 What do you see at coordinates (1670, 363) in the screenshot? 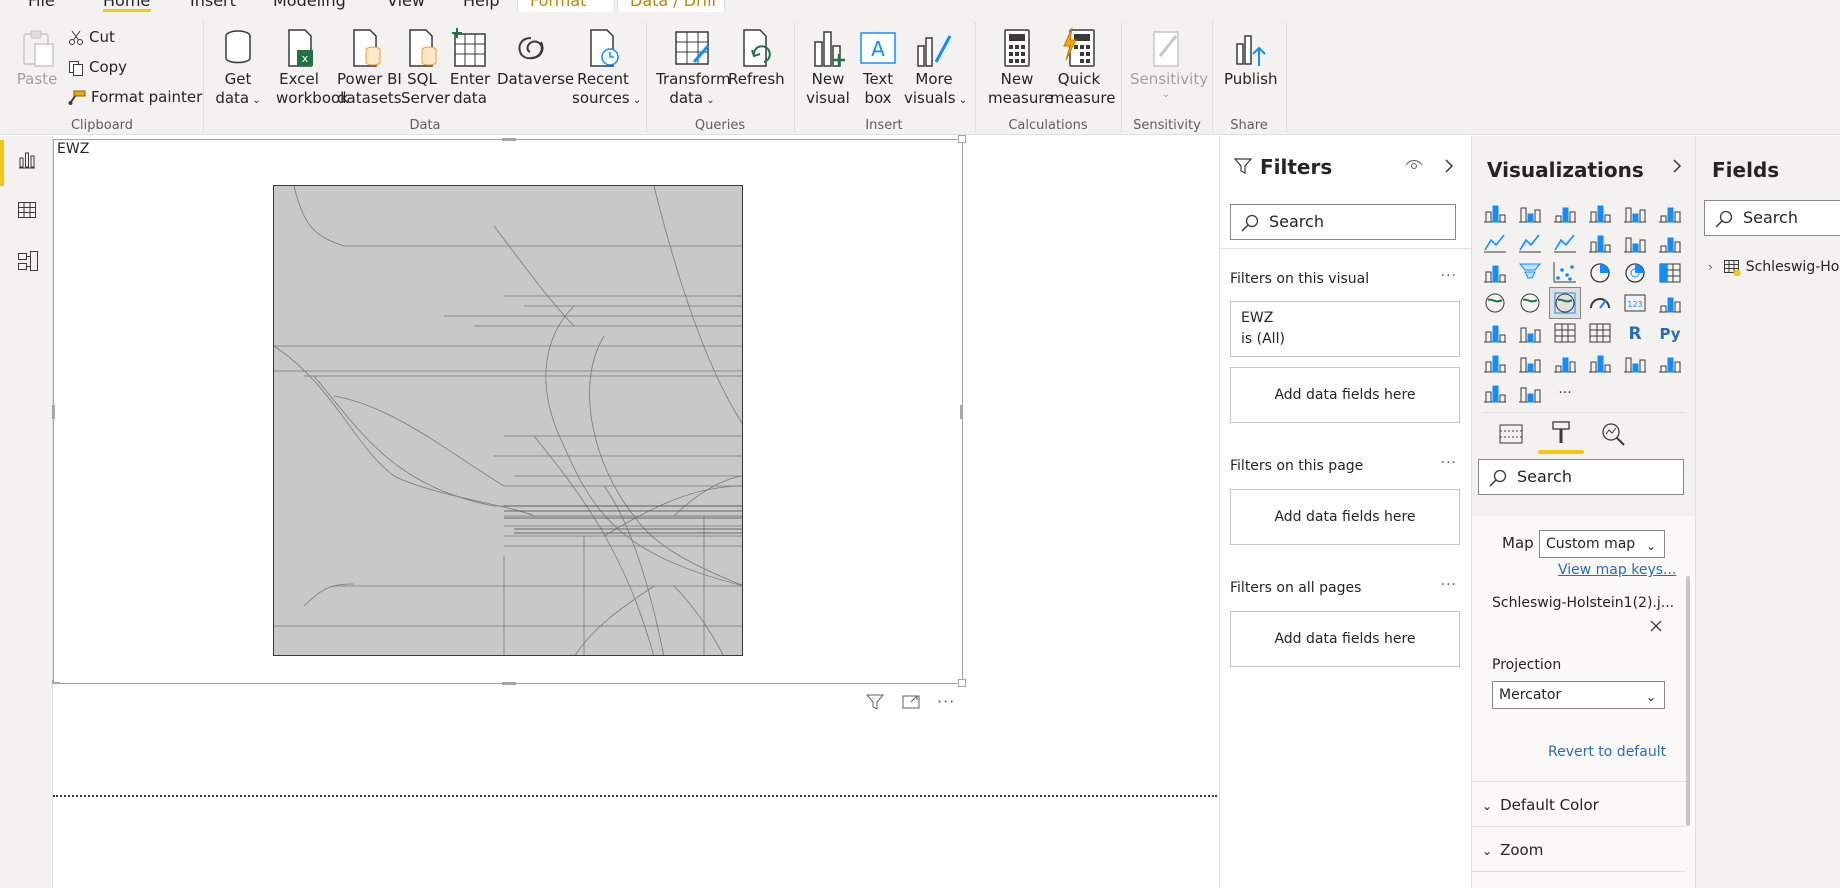
I see `arcgis-icon` at bounding box center [1670, 363].